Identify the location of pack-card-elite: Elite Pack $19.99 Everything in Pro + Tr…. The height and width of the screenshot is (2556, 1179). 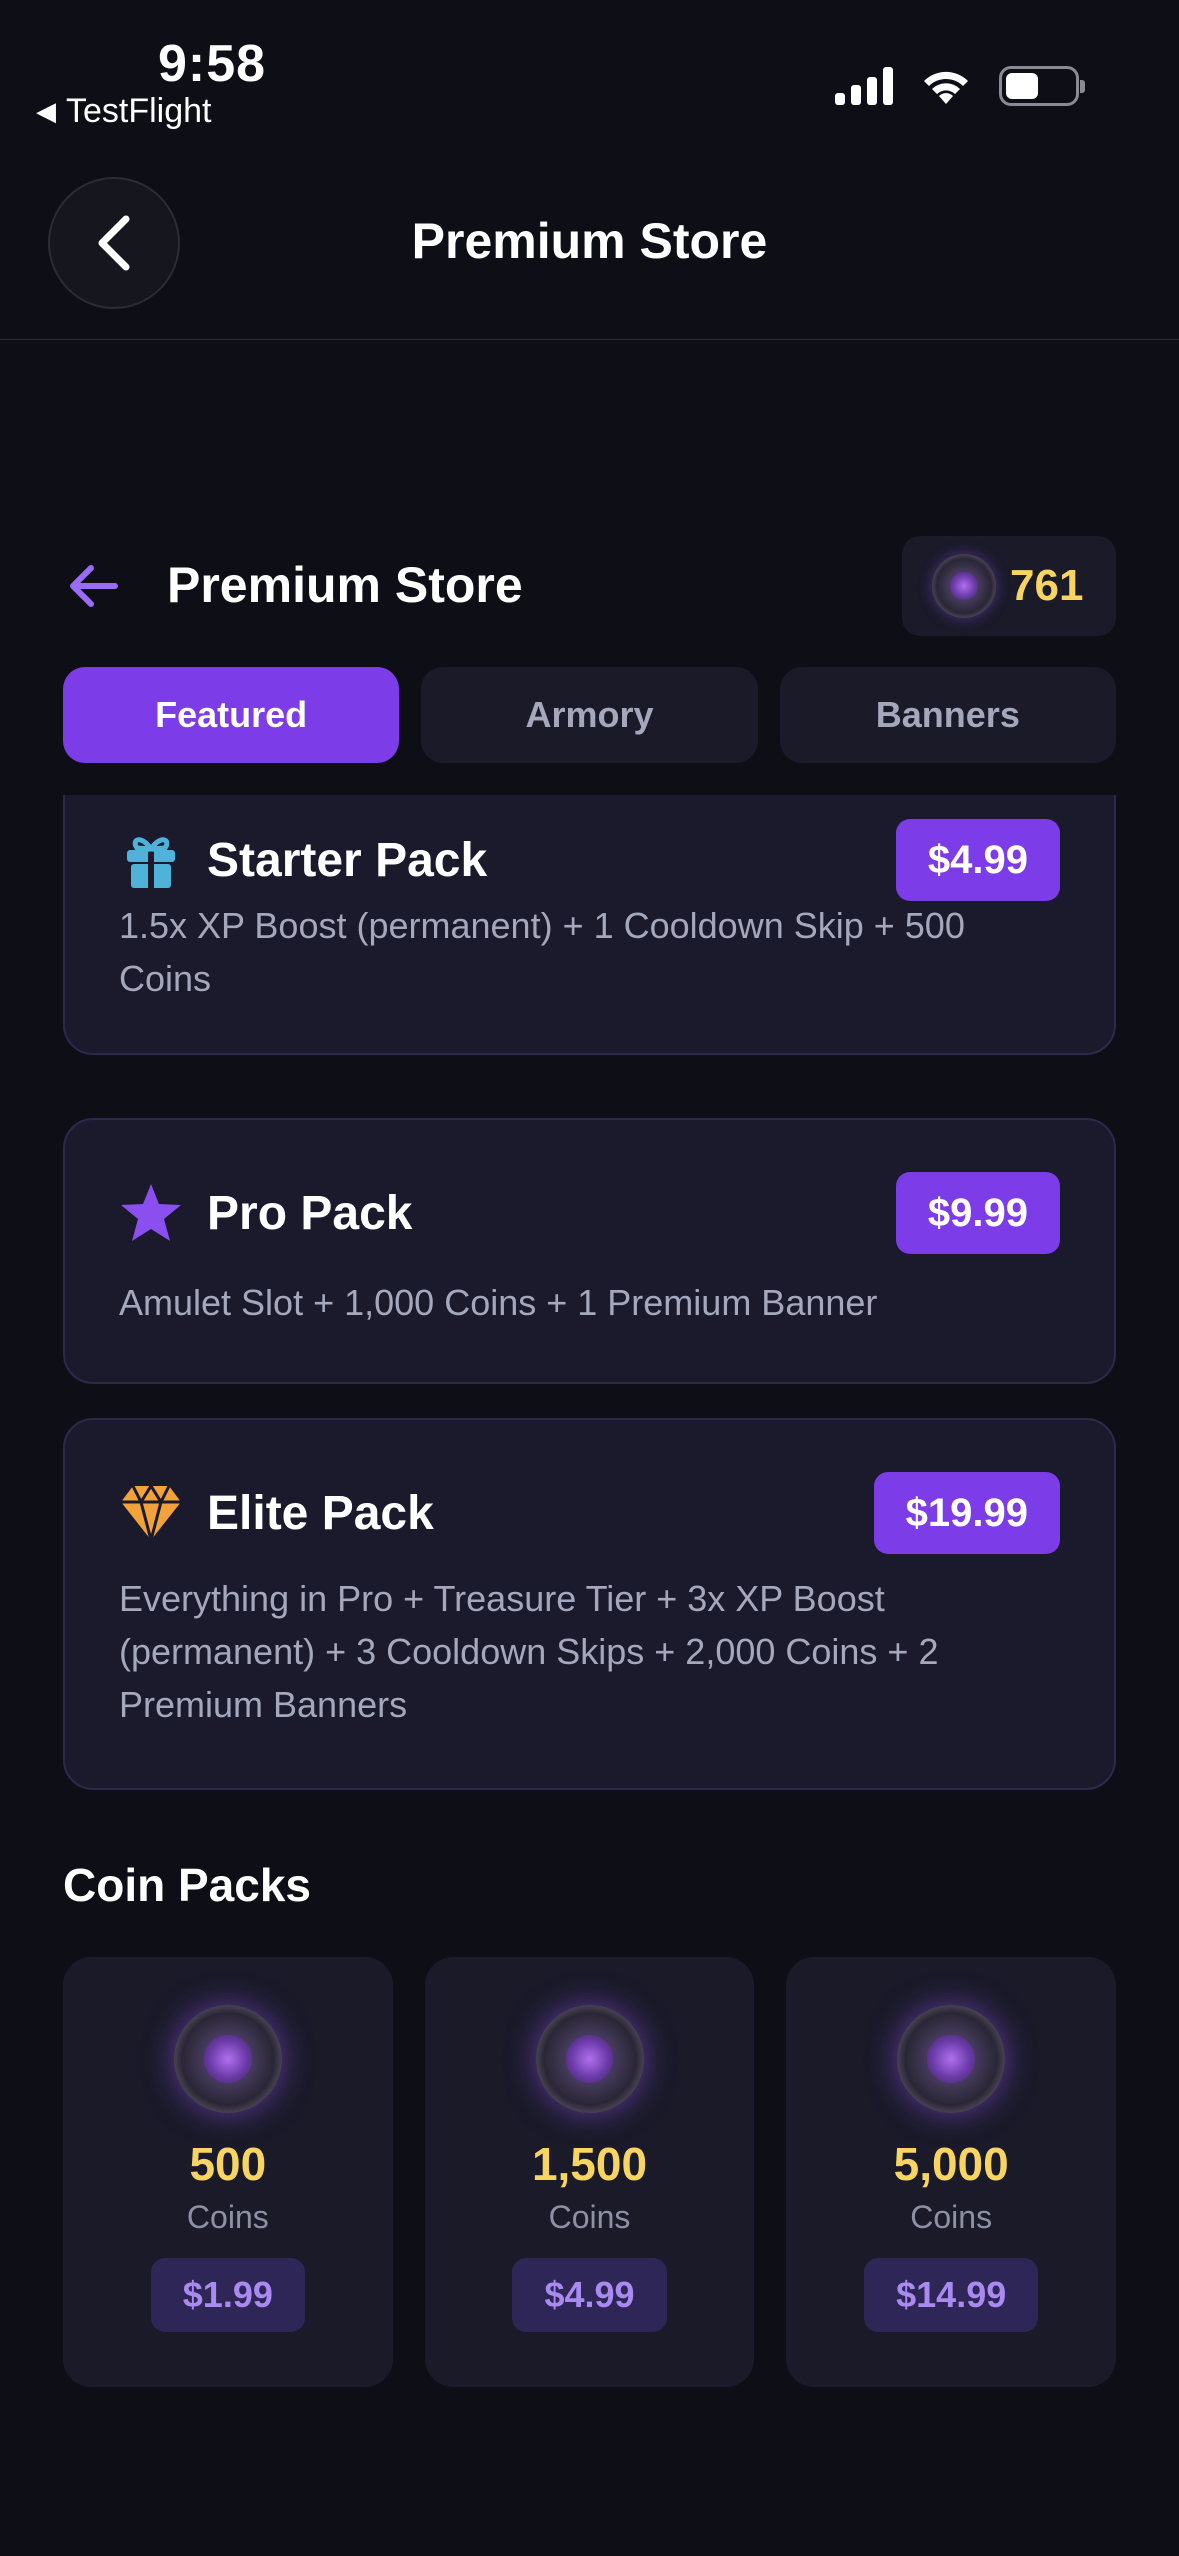
(589, 1604).